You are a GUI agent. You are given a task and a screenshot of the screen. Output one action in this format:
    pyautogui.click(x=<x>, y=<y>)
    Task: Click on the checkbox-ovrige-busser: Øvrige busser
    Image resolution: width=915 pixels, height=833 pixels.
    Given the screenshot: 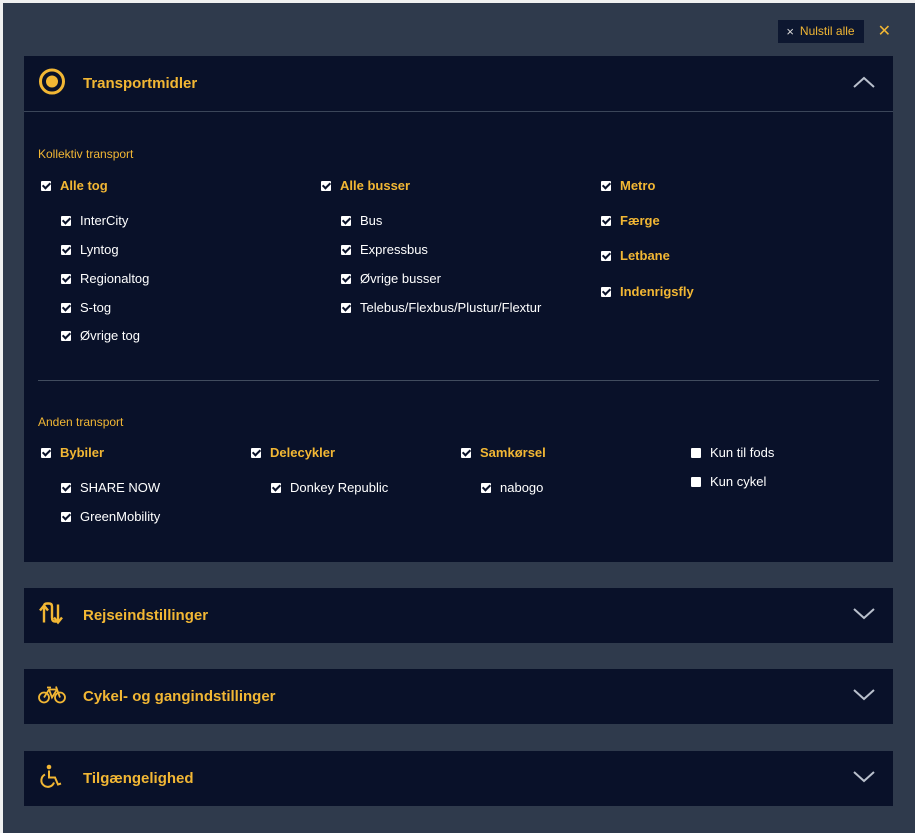 What is the action you would take?
    pyautogui.click(x=391, y=278)
    